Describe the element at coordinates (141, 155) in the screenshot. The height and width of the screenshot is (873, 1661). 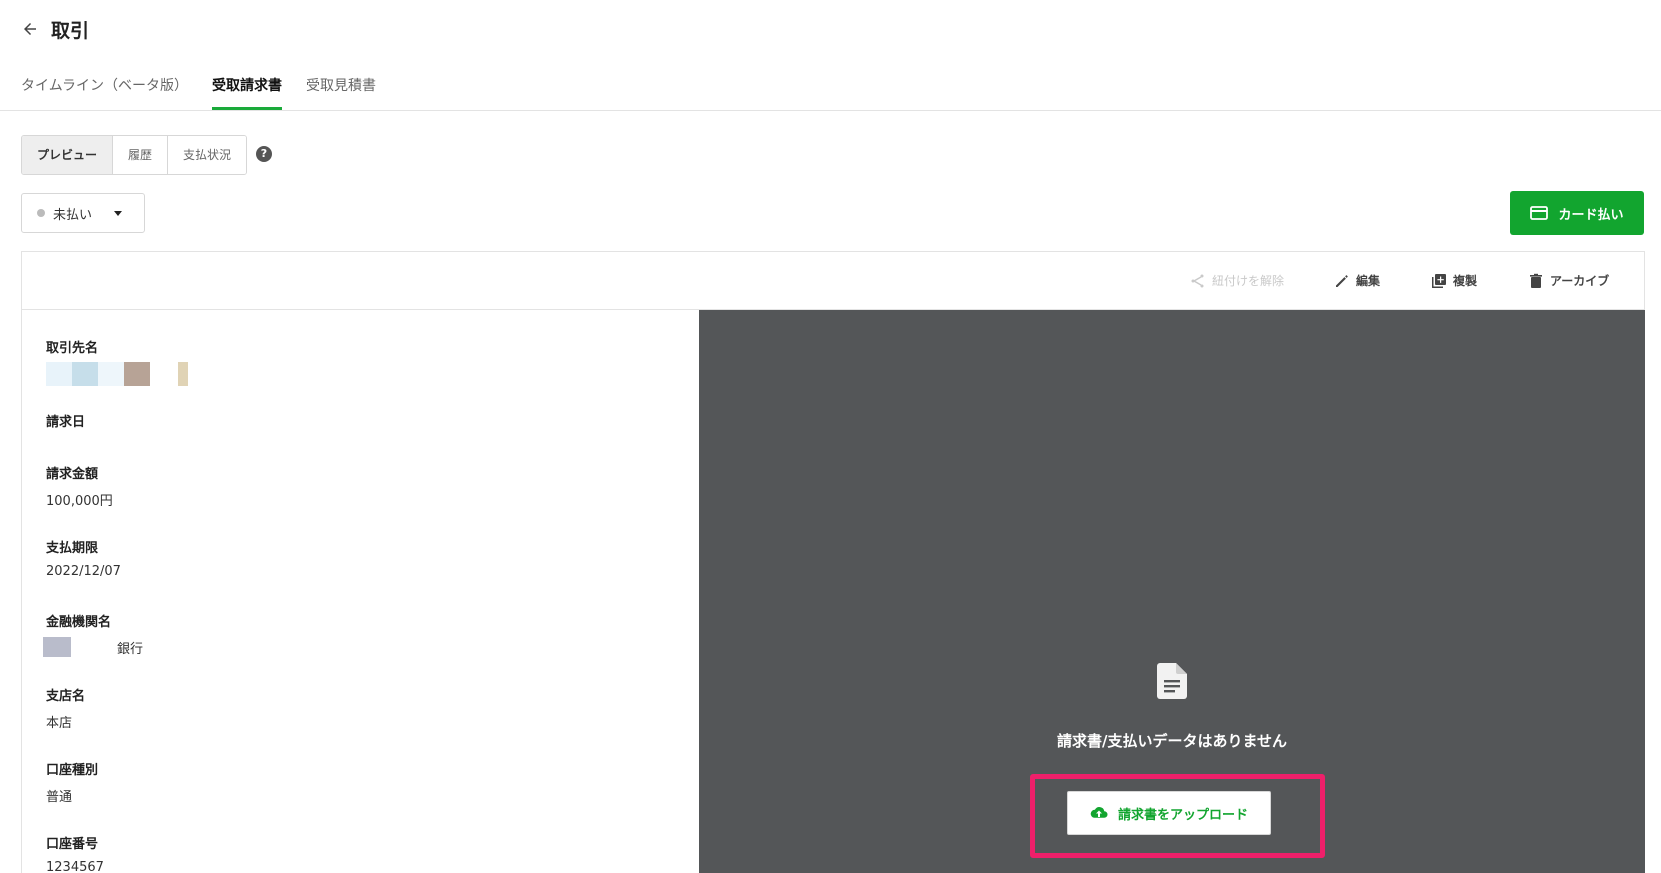
I see `segment-history: 履歴` at that location.